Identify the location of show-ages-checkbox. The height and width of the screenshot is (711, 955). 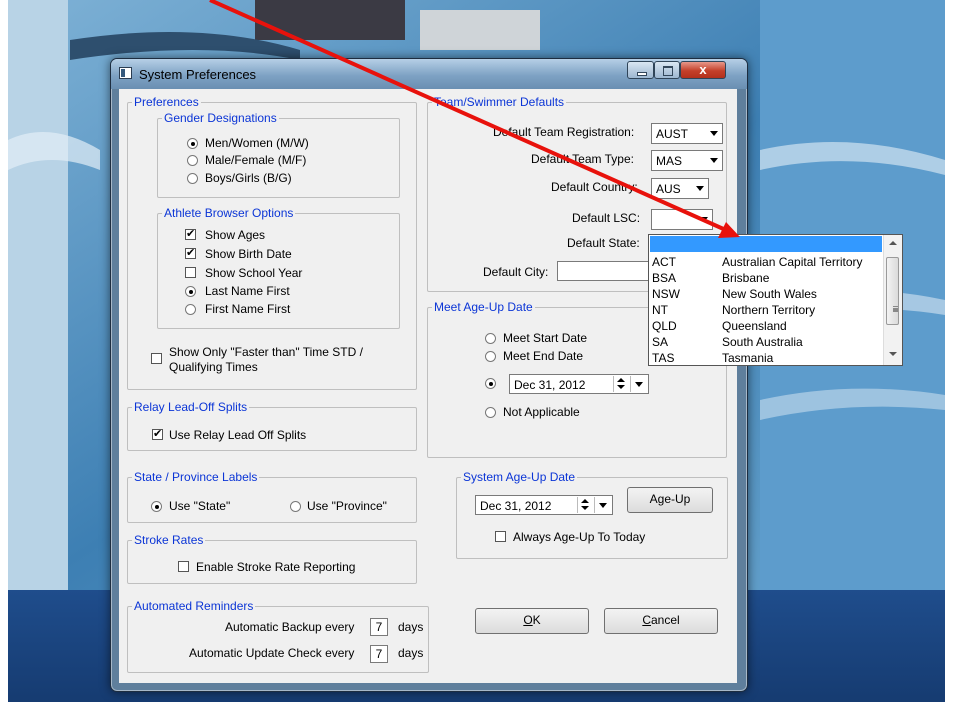
(190, 233).